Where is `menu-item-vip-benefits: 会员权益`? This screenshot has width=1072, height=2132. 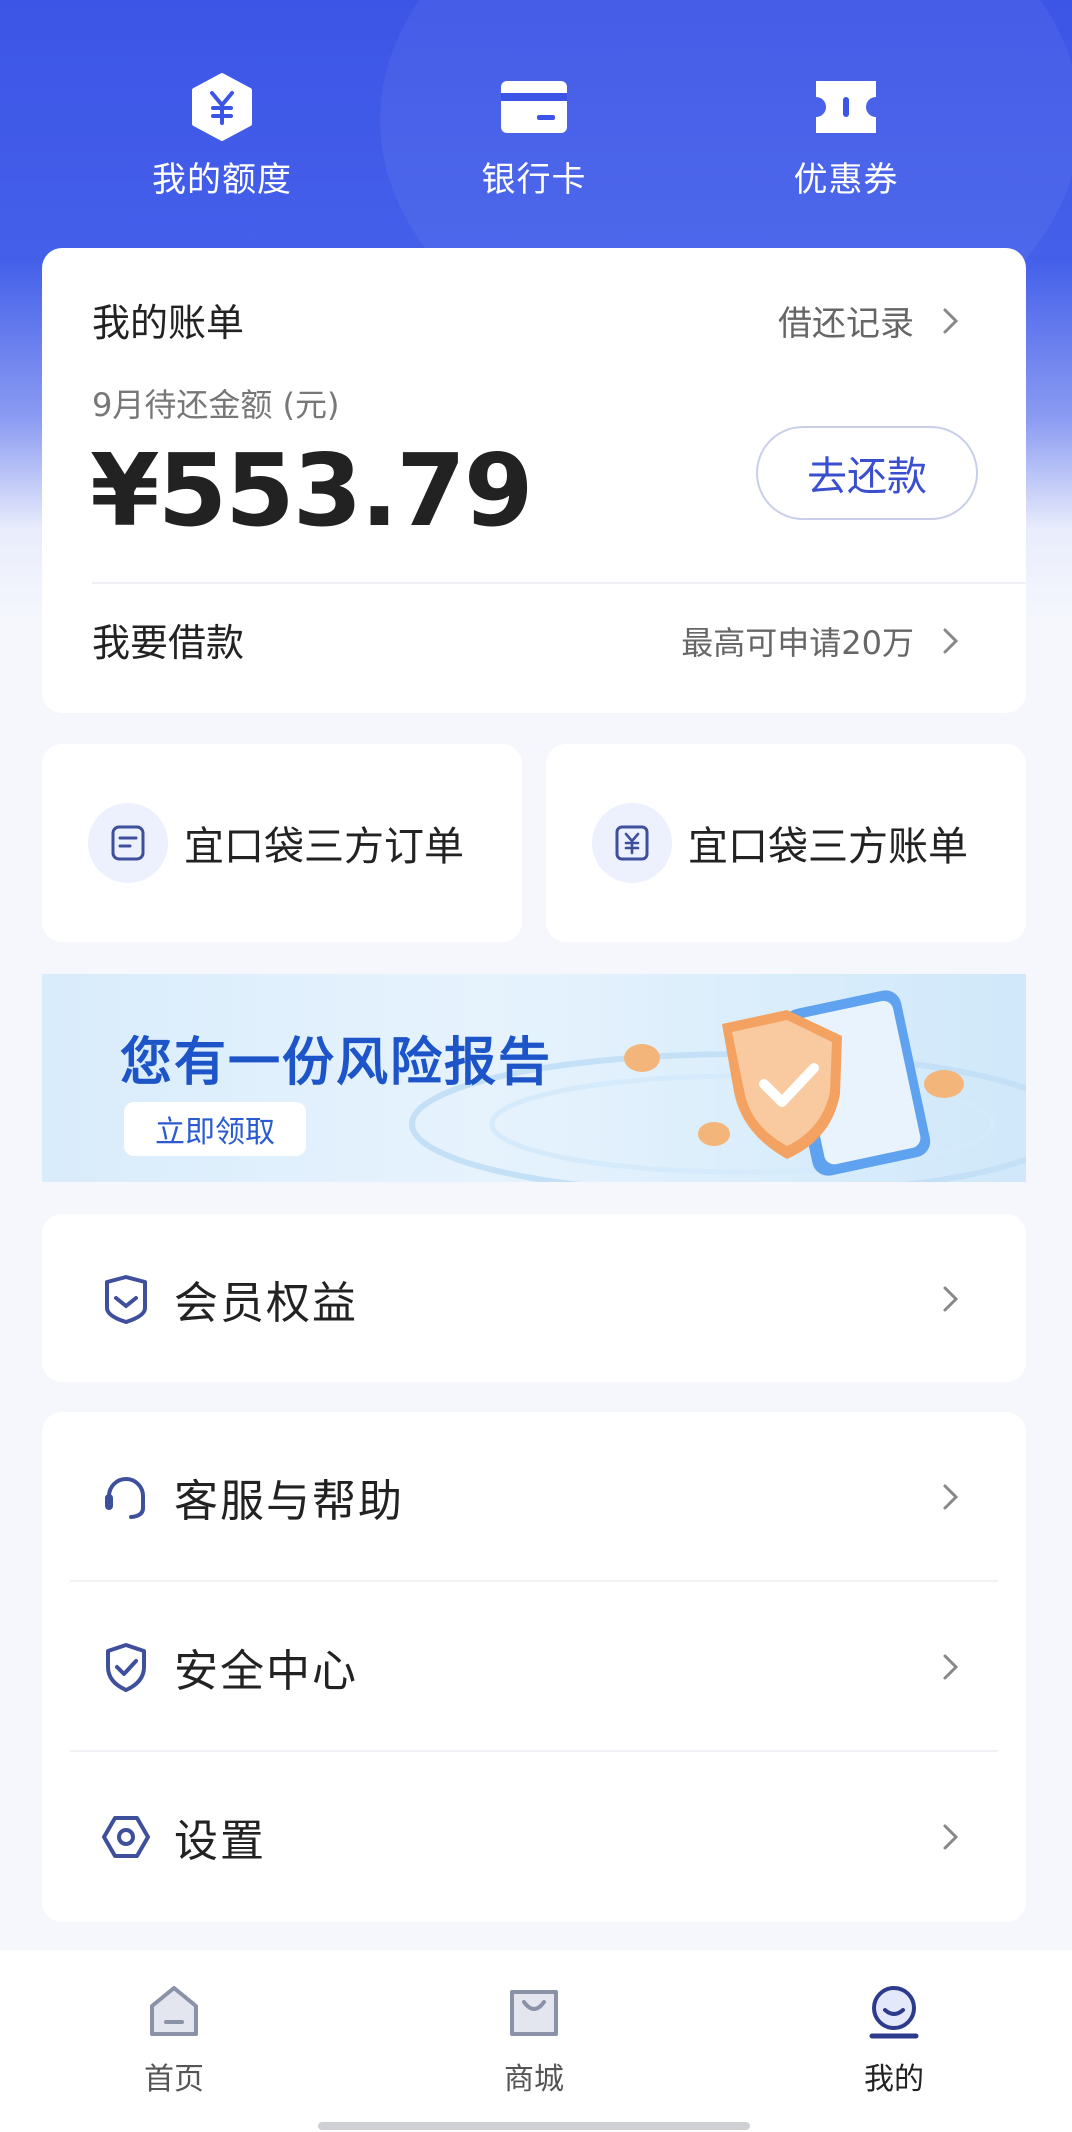 menu-item-vip-benefits: 会员权益 is located at coordinates (534, 1299).